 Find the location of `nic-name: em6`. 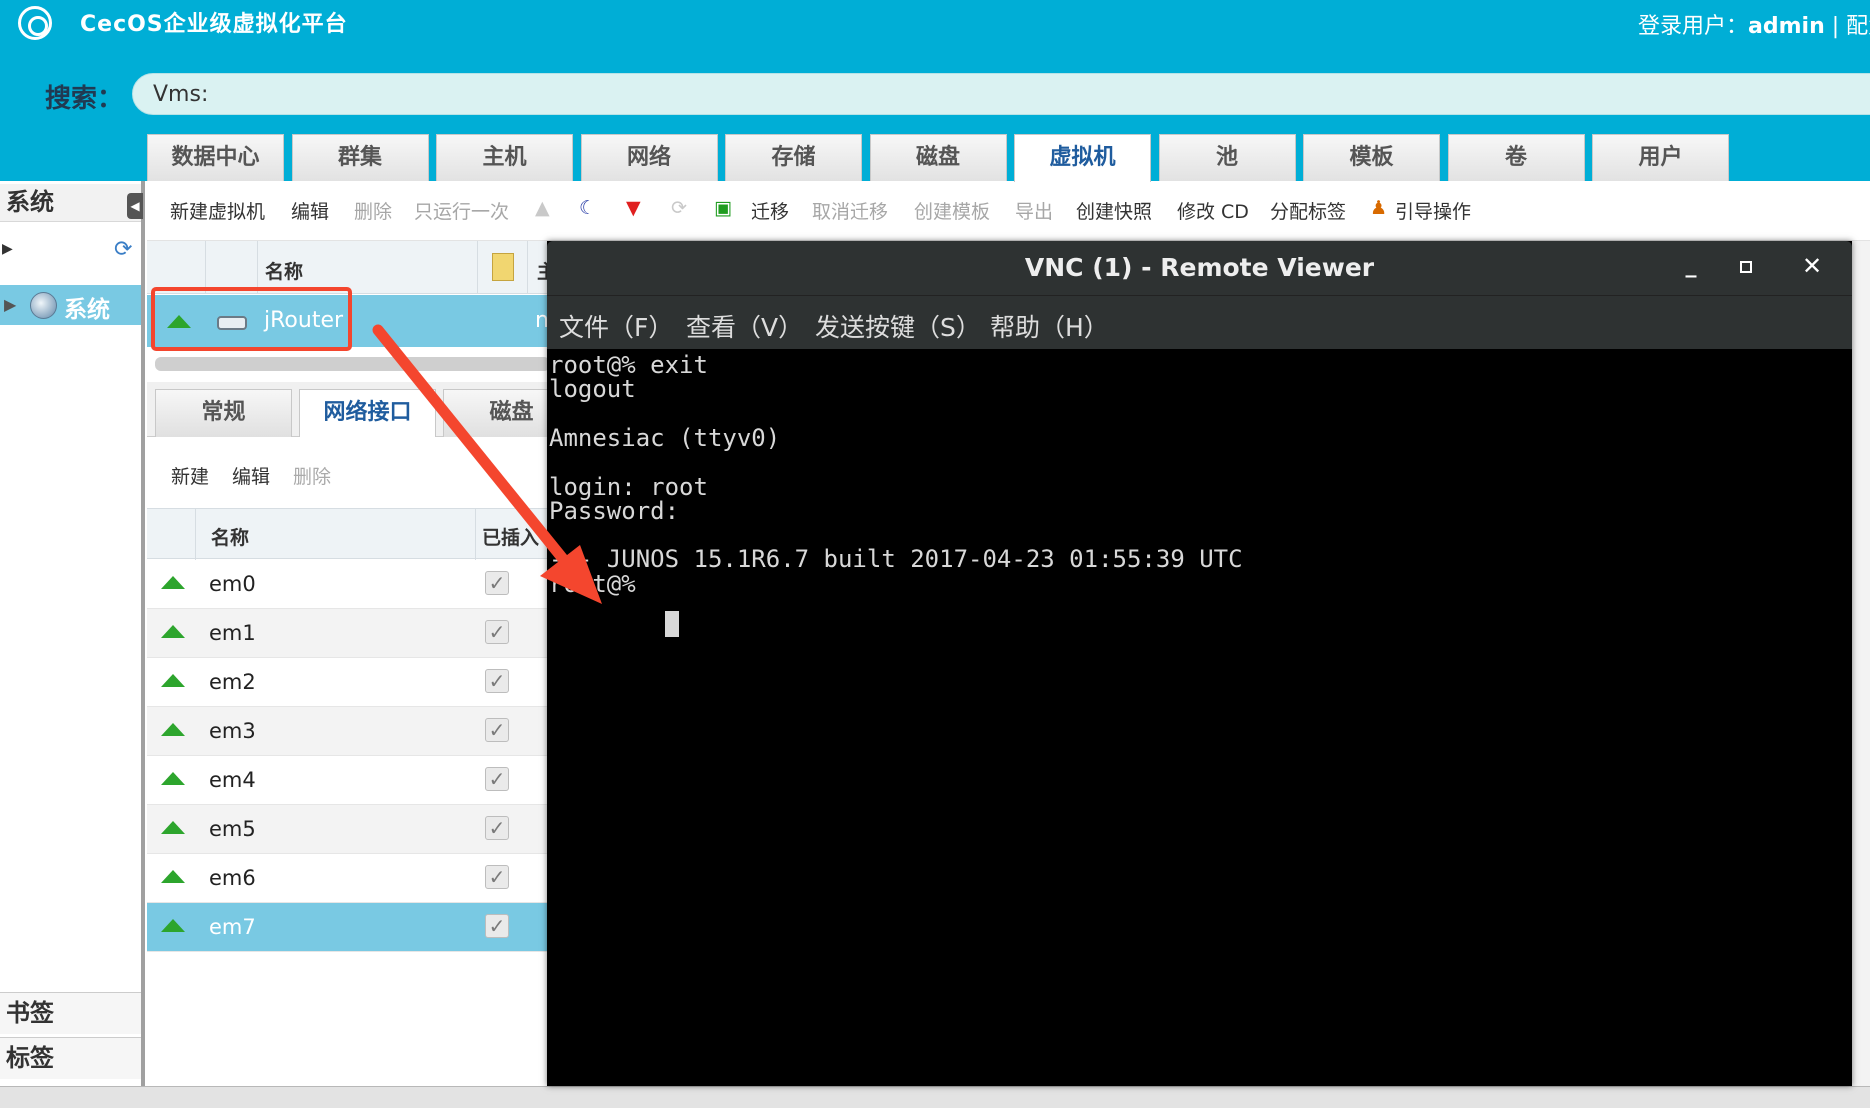

nic-name: em6 is located at coordinates (232, 878).